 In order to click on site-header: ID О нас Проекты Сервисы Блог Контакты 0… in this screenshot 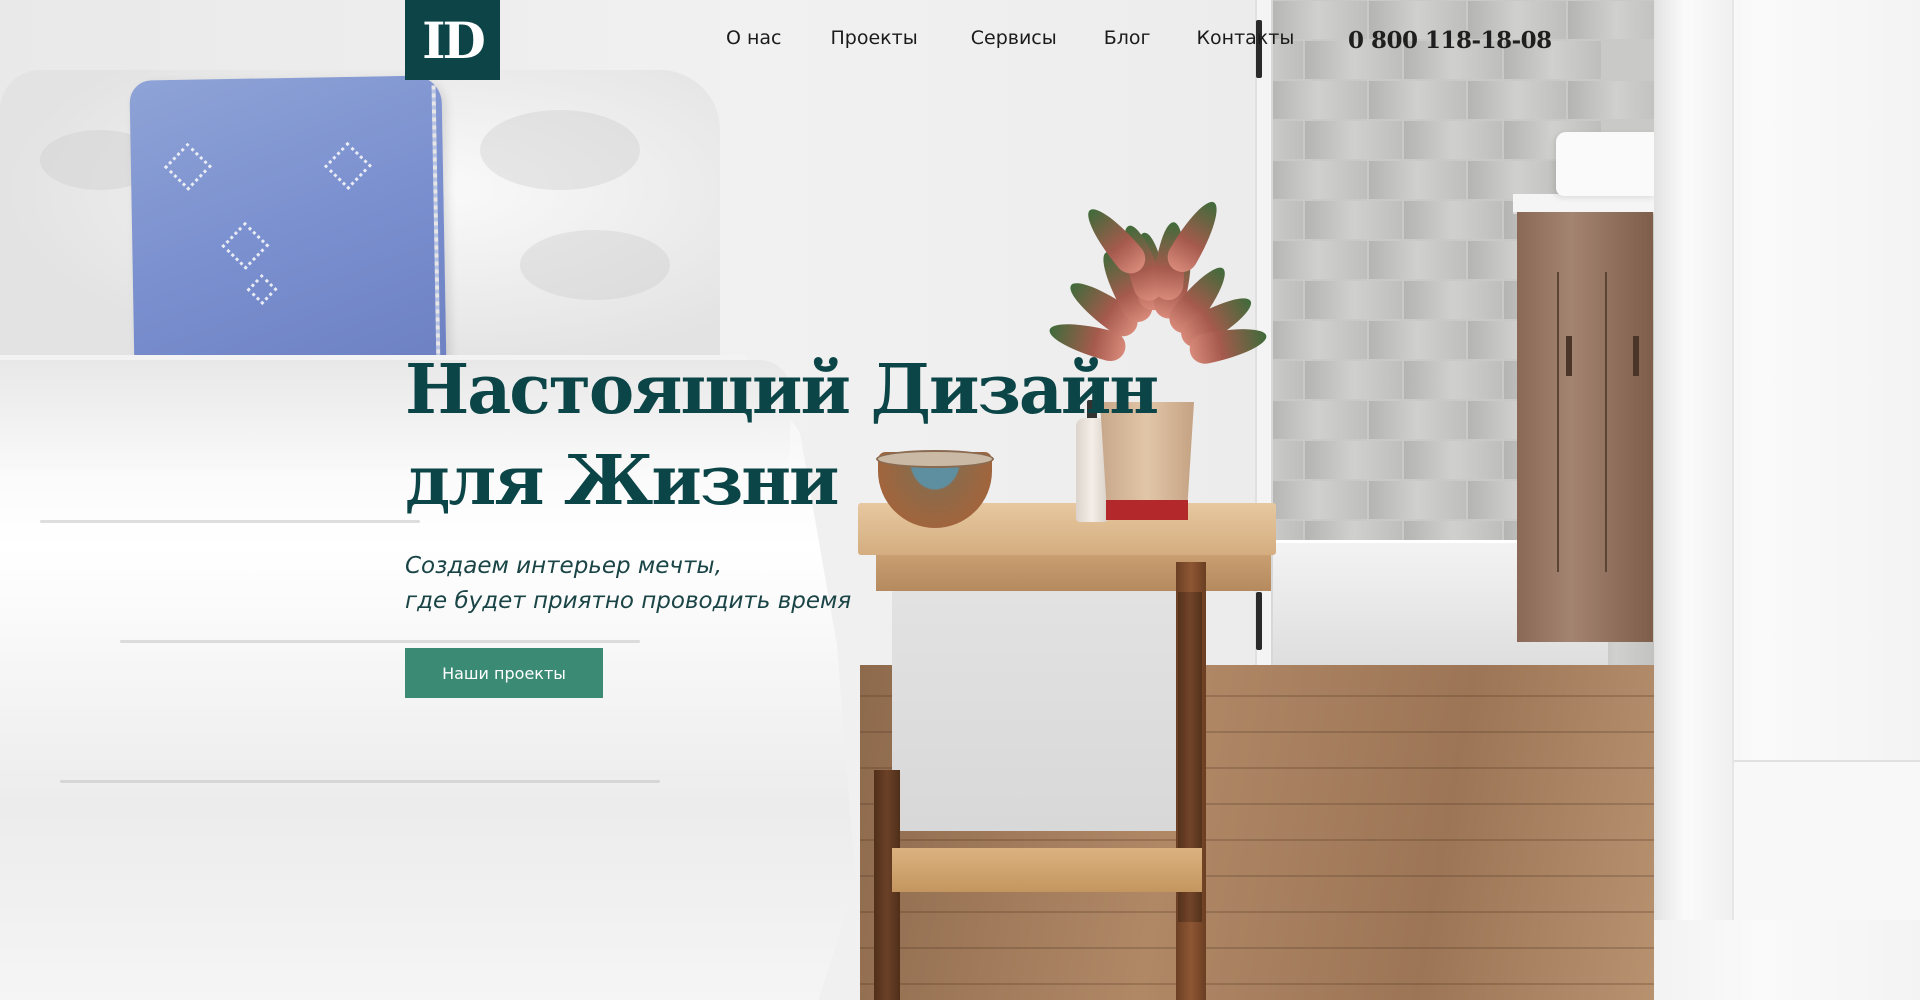, I will do `click(960, 40)`.